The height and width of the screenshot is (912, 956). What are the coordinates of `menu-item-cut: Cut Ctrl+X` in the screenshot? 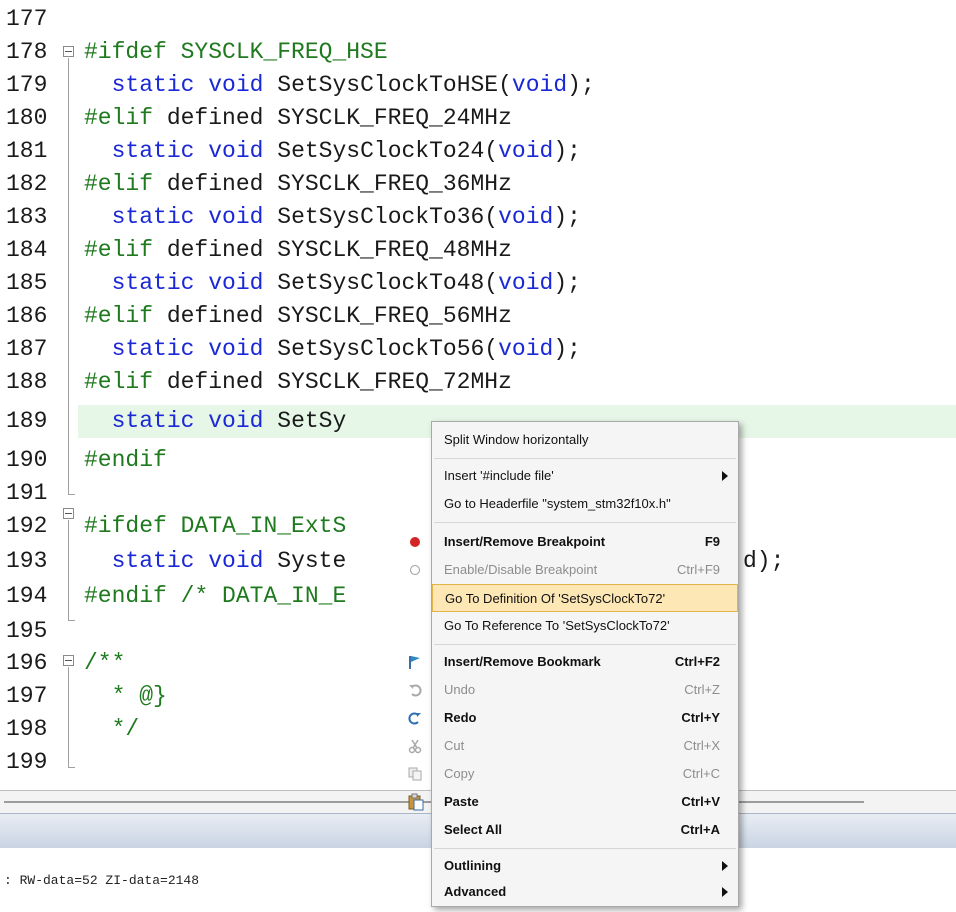 It's located at (573, 746).